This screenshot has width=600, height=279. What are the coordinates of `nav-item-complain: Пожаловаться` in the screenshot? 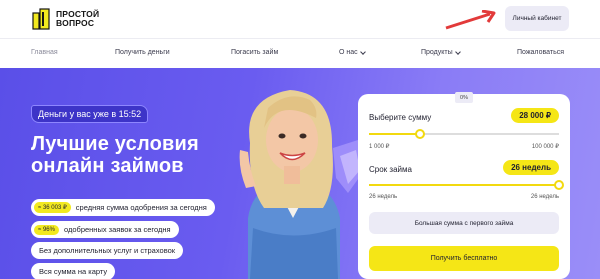 It's located at (540, 52).